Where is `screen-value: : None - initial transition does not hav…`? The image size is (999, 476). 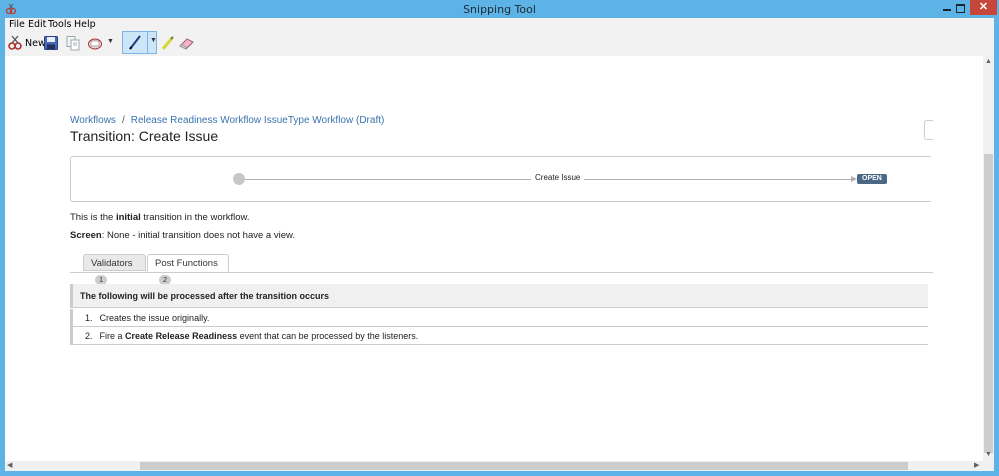 screen-value: : None - initial transition does not hav… is located at coordinates (198, 235).